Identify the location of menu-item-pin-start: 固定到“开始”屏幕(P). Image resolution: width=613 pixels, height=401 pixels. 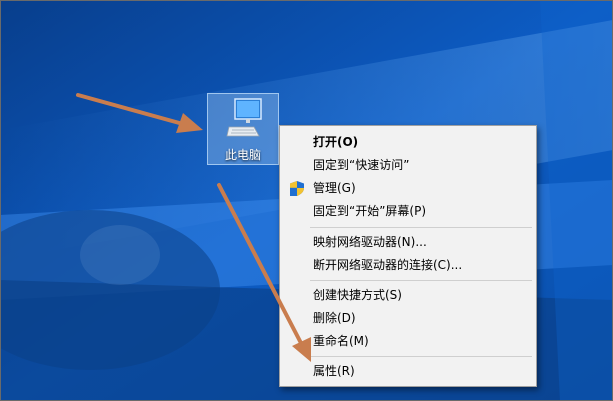
(408, 211).